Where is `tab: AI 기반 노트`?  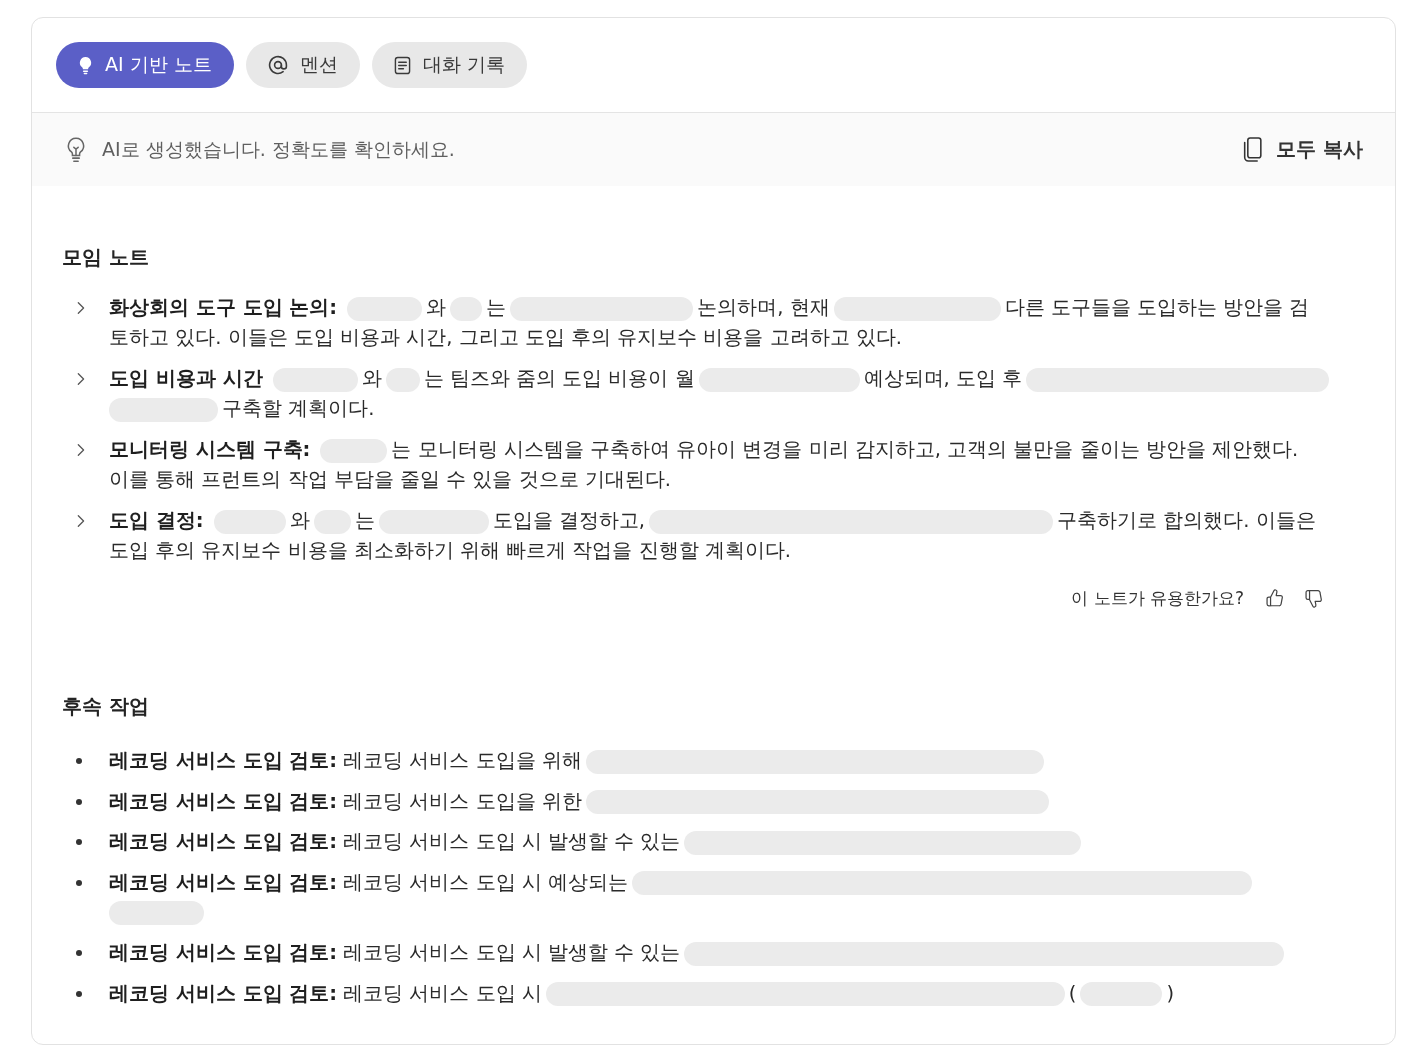 tab: AI 기반 노트 is located at coordinates (145, 65).